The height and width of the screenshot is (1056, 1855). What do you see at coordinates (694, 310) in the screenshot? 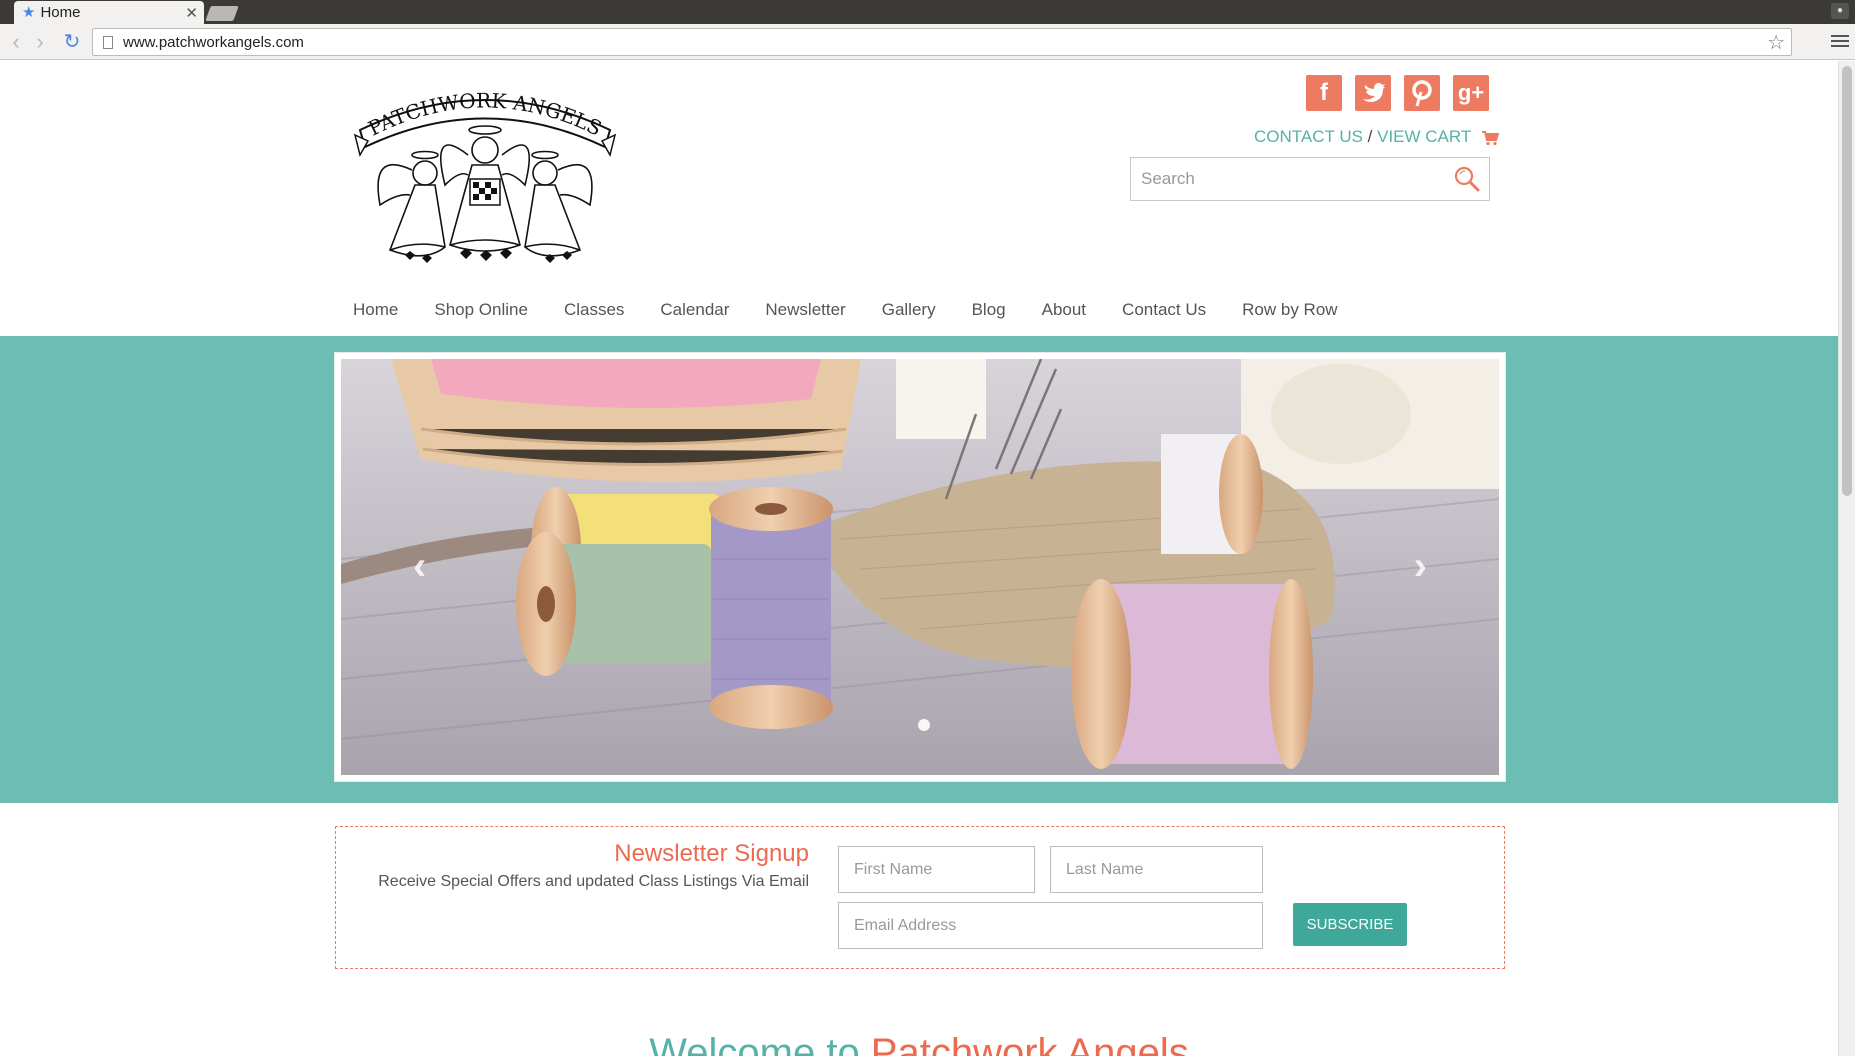
I see `nav-calendar: Calendar` at bounding box center [694, 310].